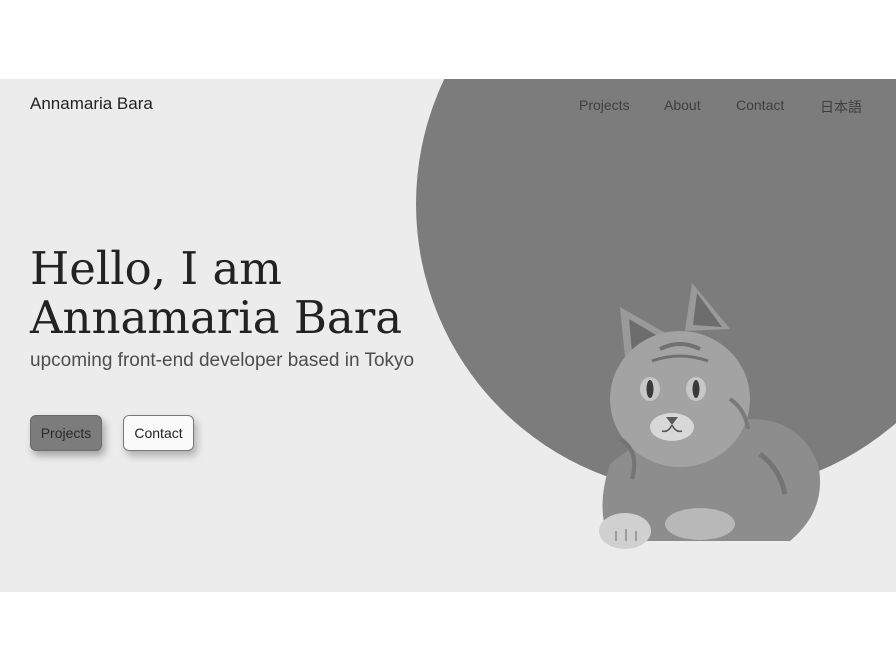 The width and height of the screenshot is (896, 672). Describe the element at coordinates (682, 105) in the screenshot. I see `nav-about: About` at that location.